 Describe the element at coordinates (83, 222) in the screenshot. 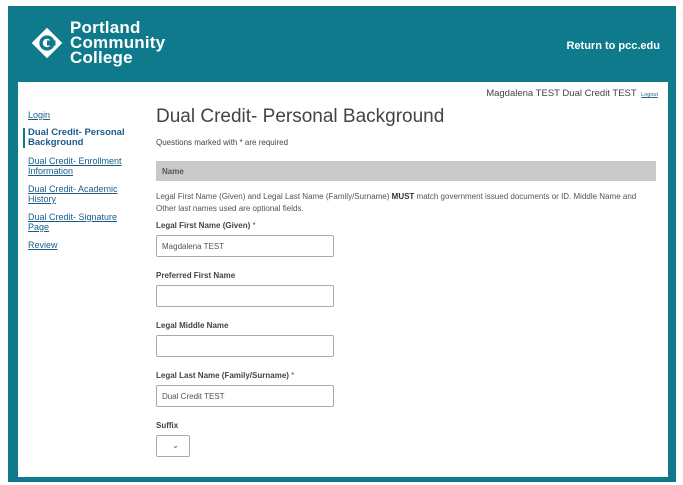

I see `sidebar-item-signature-page: Dual Credit- Signature Page` at that location.